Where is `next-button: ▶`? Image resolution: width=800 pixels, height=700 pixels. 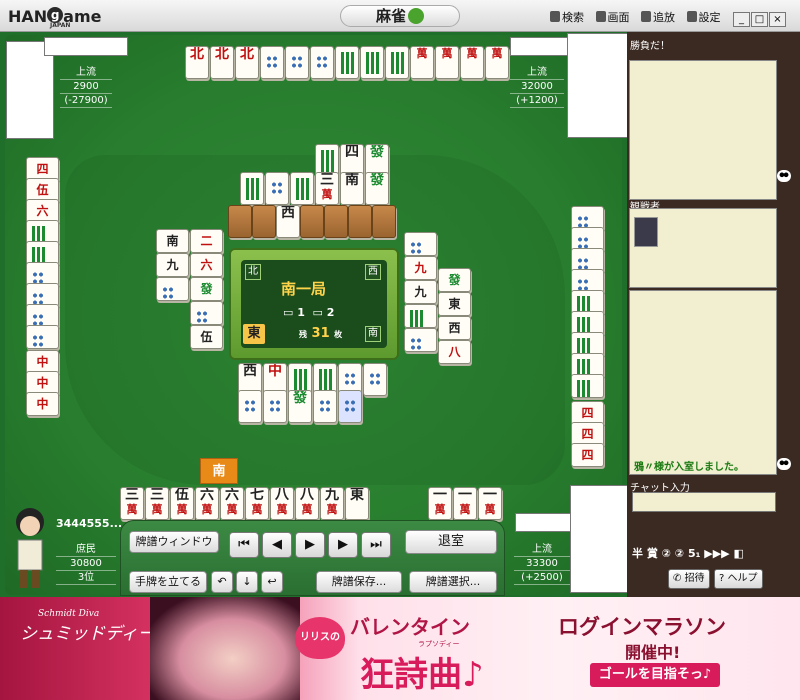 next-button: ▶ is located at coordinates (343, 545).